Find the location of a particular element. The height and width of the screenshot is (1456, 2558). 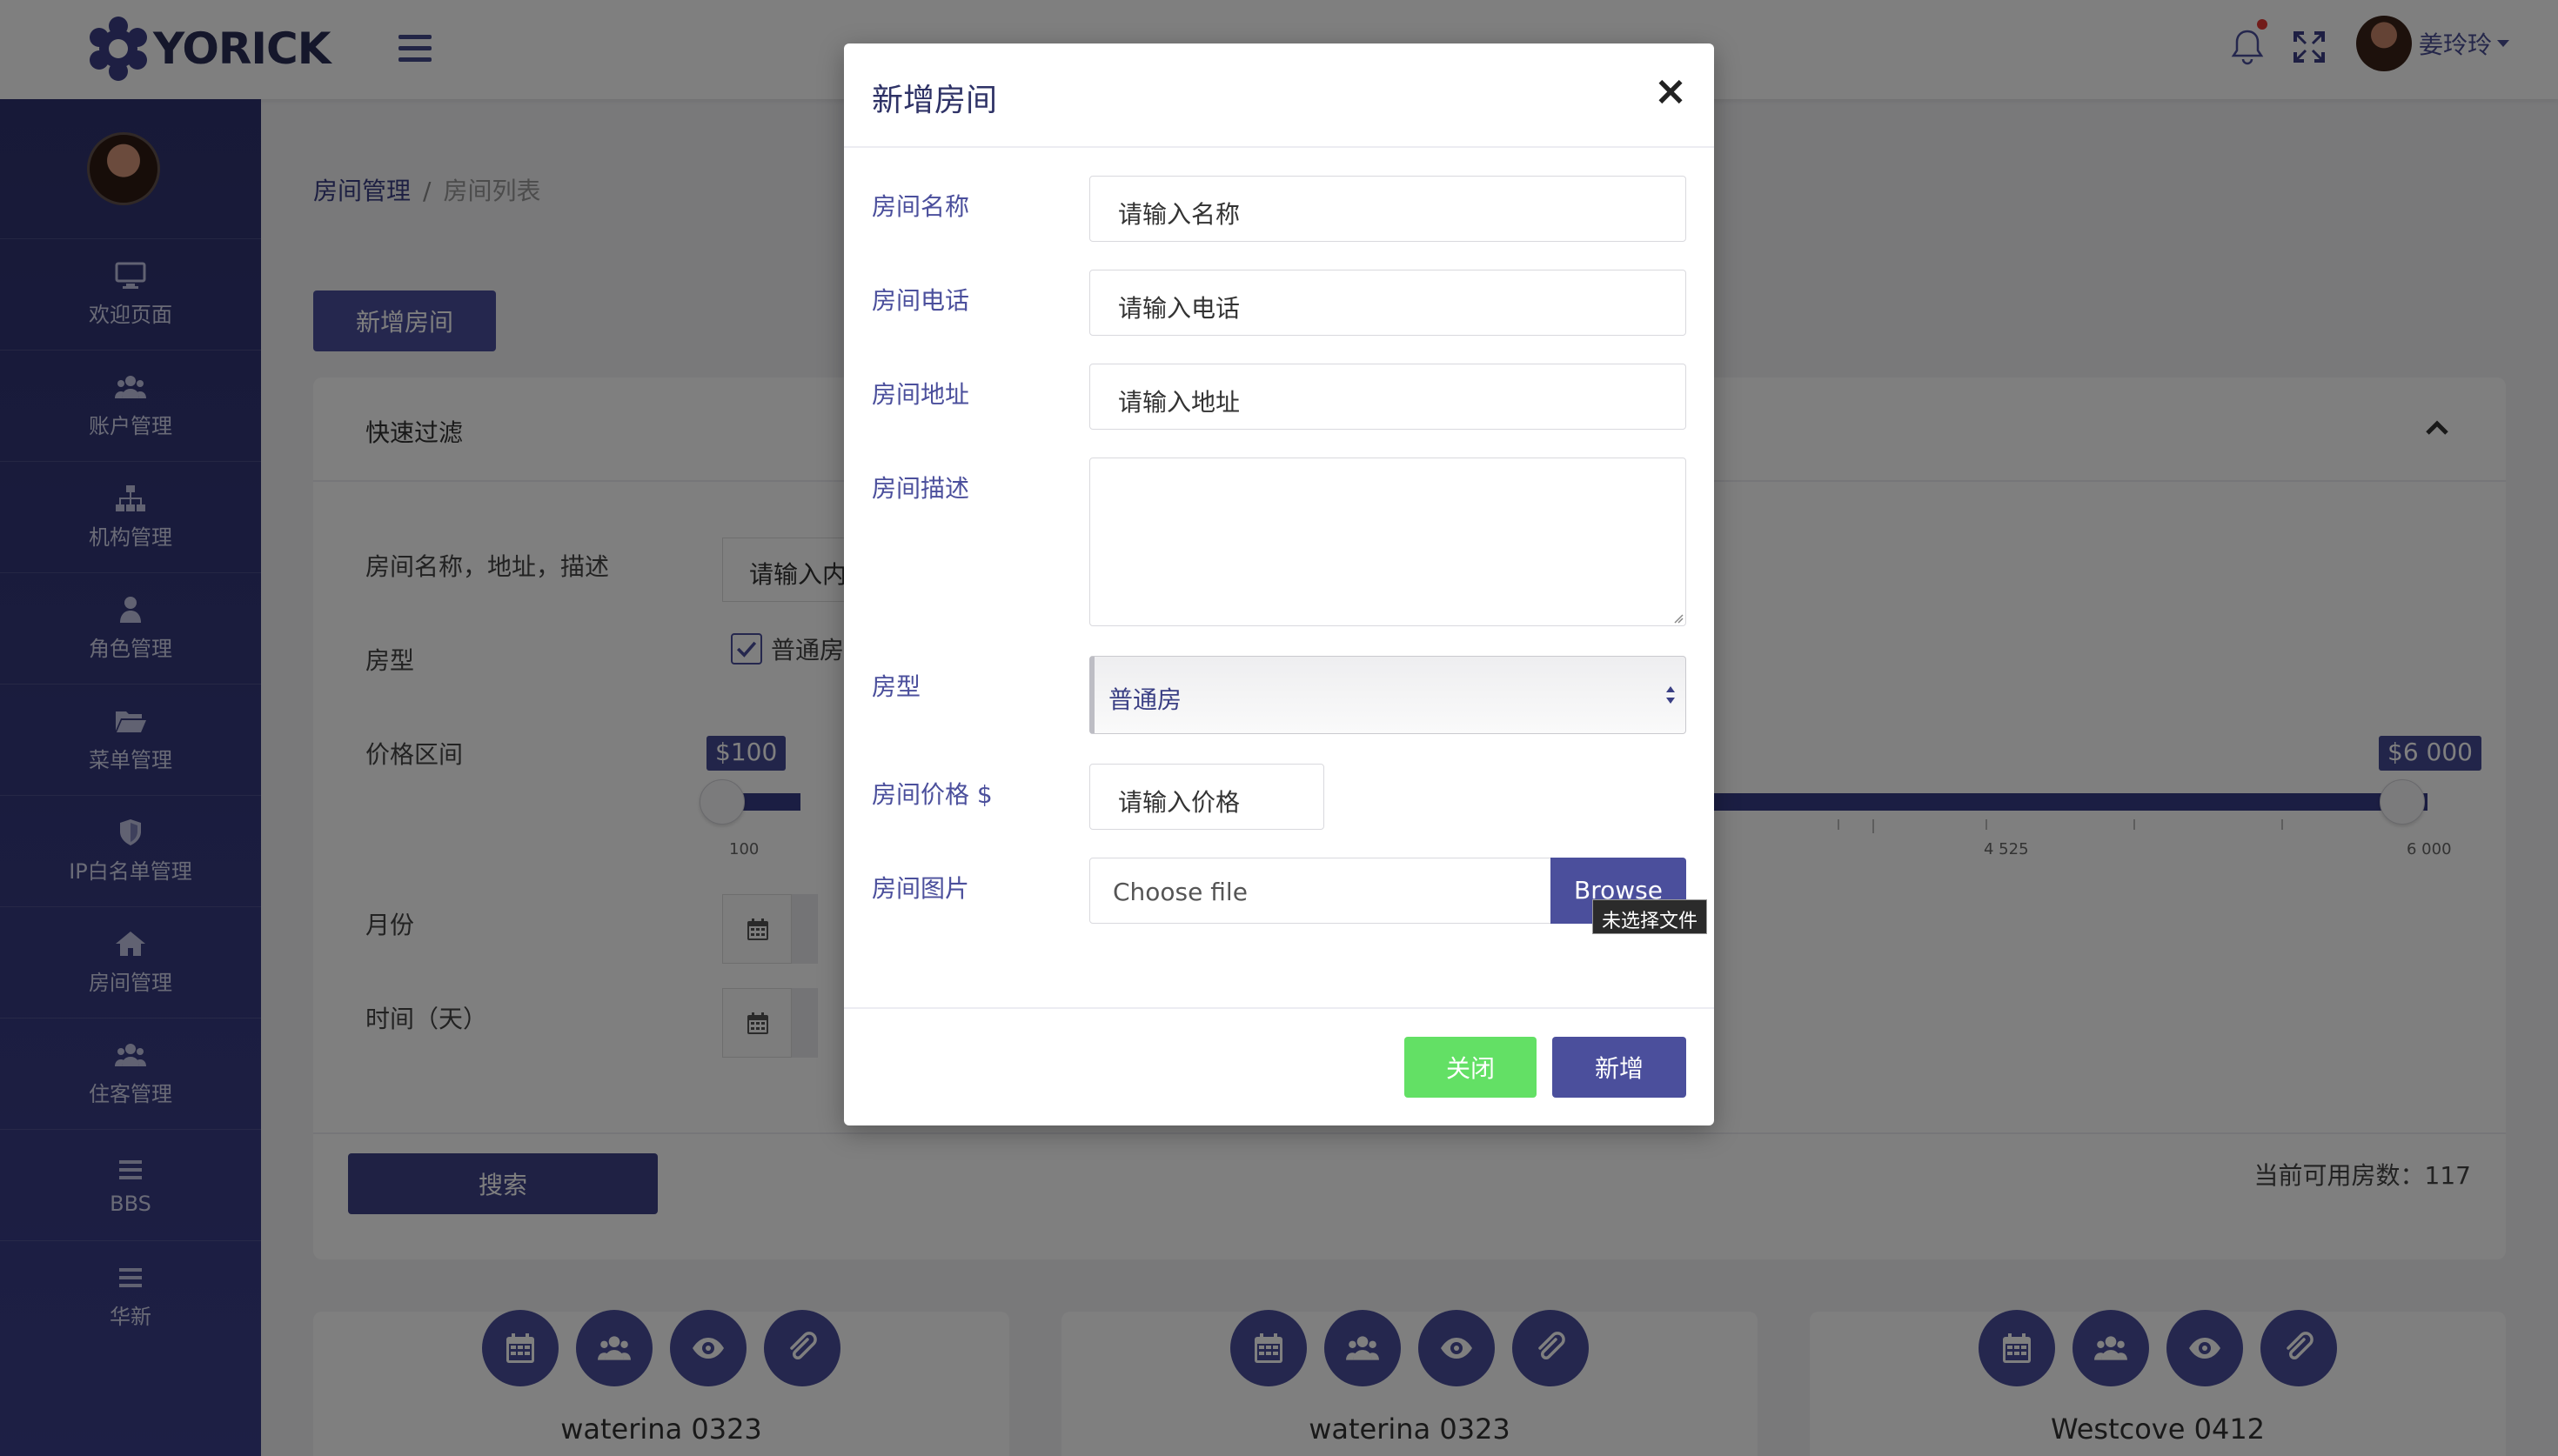

file-input-placeholder: Choose file is located at coordinates (1180, 892).